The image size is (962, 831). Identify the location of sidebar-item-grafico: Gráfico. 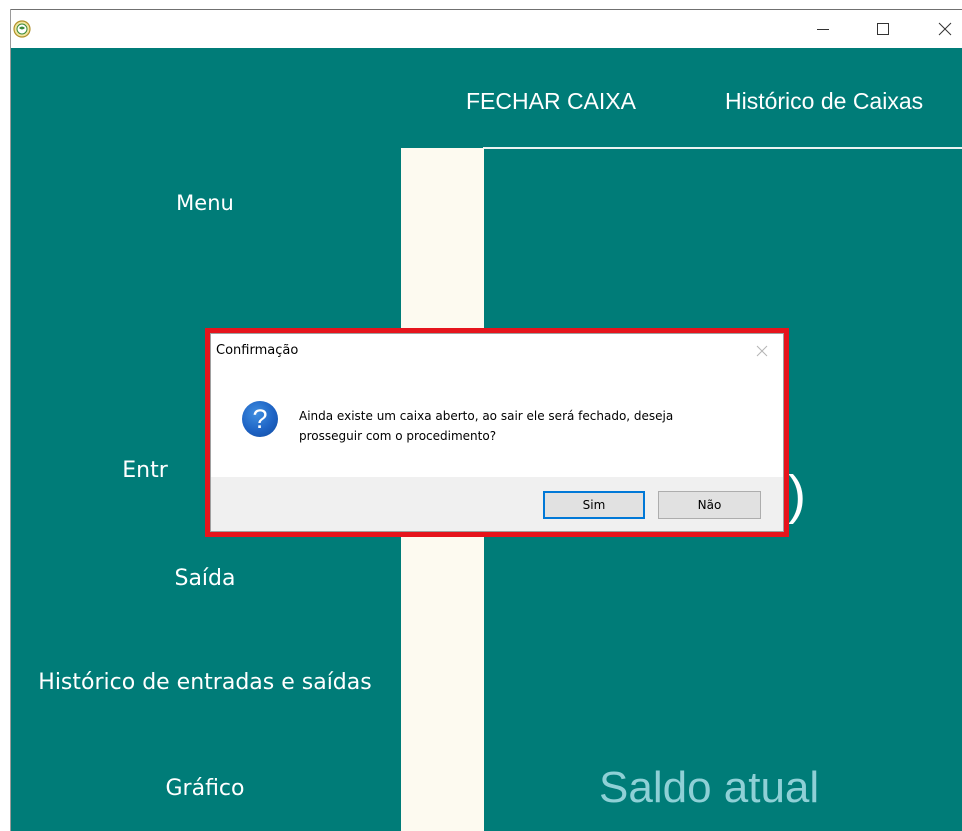
(205, 788).